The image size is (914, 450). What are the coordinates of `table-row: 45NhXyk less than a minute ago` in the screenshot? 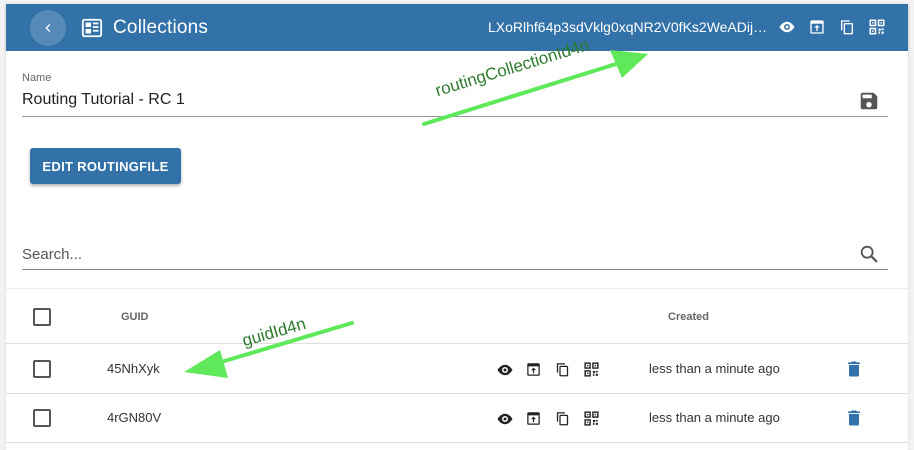 It's located at (457, 369).